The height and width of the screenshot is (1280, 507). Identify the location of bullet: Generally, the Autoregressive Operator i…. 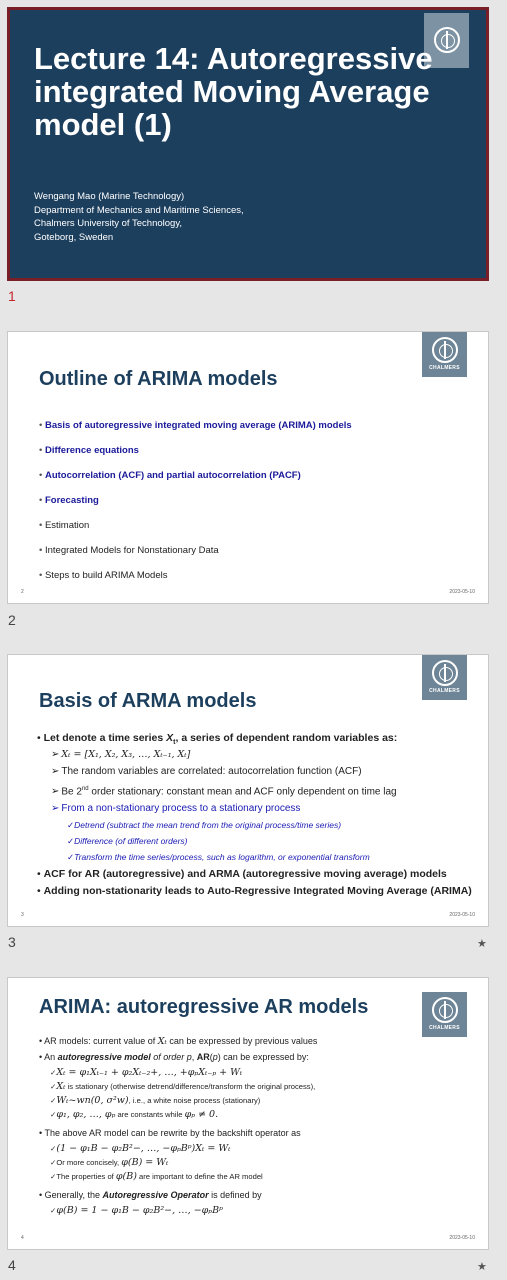
(259, 1197).